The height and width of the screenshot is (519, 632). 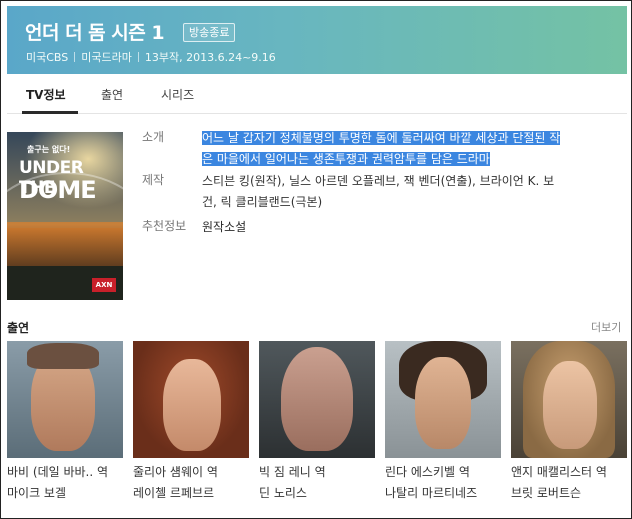 I want to click on cast-card: 린다 에스키벨 역 나탈리 마르티네즈, so click(x=443, y=422).